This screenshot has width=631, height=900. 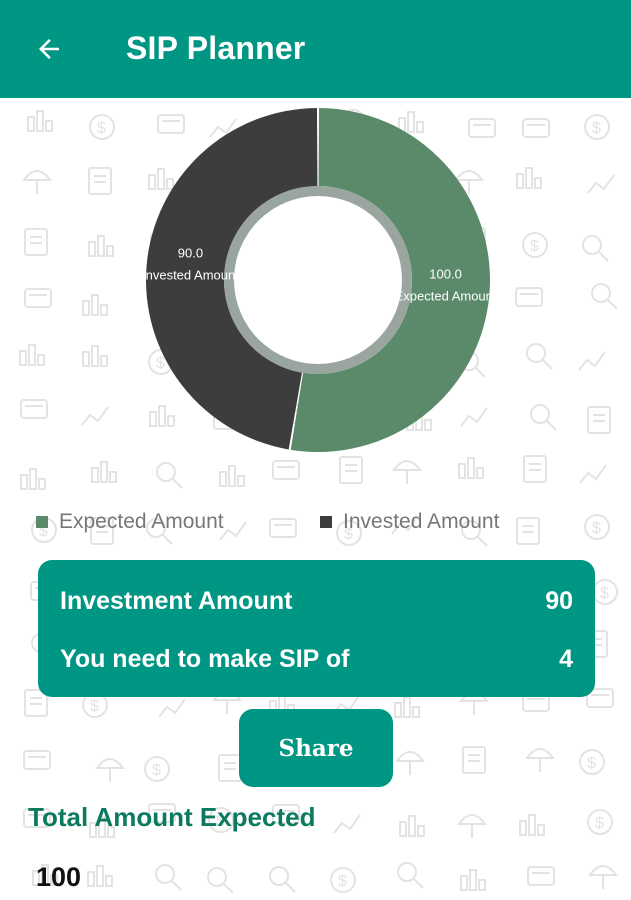 What do you see at coordinates (176, 601) in the screenshot?
I see `investment-label: Investment Amount` at bounding box center [176, 601].